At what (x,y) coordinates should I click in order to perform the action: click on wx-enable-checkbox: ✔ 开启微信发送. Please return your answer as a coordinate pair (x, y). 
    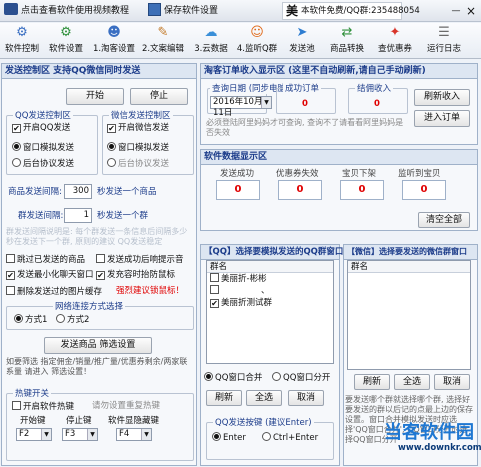
    Looking at the image, I should click on (138, 128).